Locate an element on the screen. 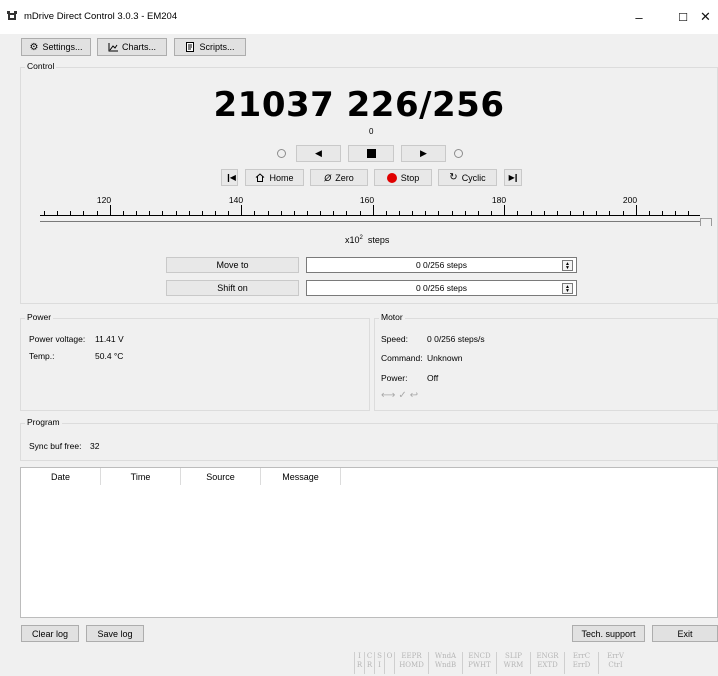 The height and width of the screenshot is (676, 718). status-flag-top: ErrV is located at coordinates (615, 656).